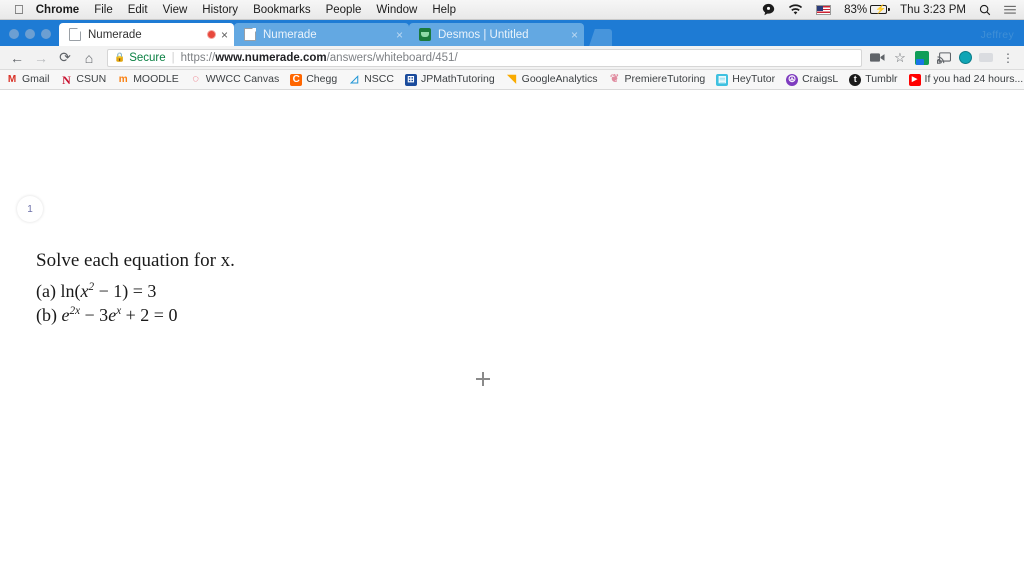 Image resolution: width=1024 pixels, height=576 pixels. I want to click on menu-item-chrome: Chrome, so click(57, 10).